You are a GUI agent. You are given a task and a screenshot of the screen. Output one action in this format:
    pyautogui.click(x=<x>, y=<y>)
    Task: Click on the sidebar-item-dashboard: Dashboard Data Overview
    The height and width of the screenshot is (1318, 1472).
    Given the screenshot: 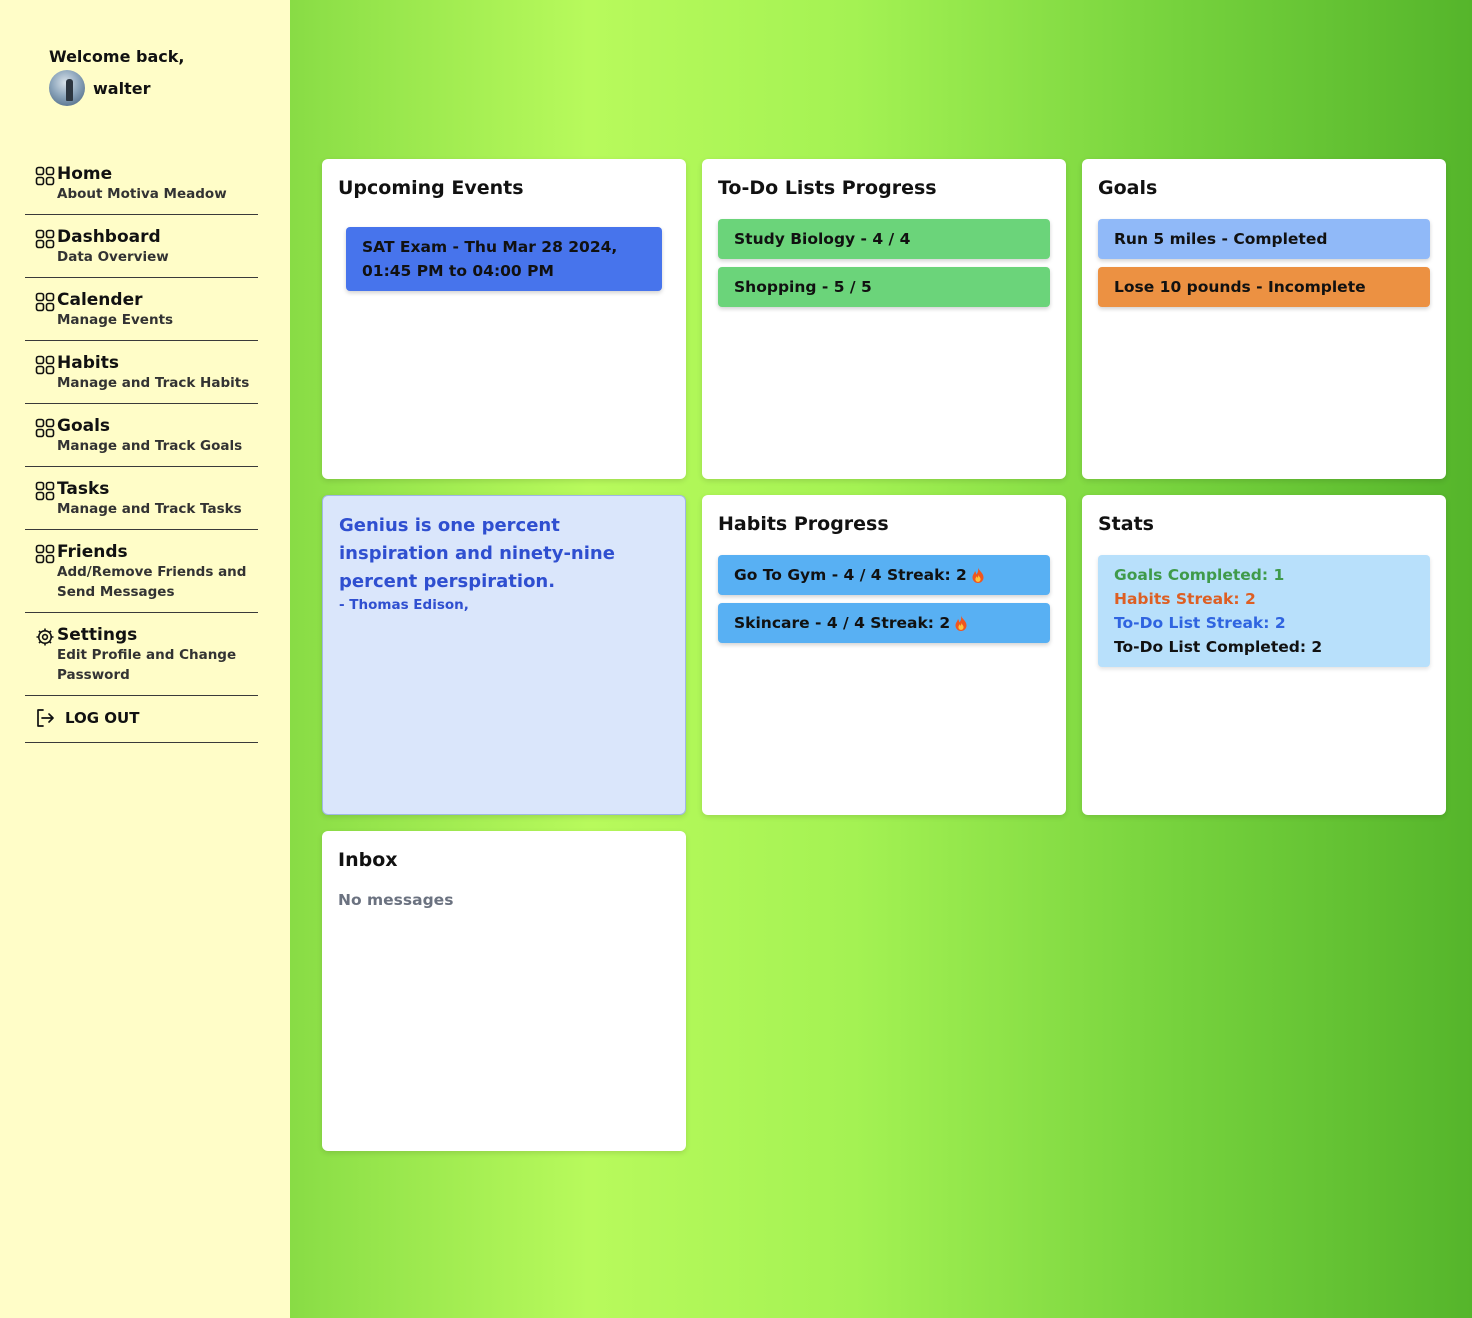 What is the action you would take?
    pyautogui.click(x=141, y=246)
    